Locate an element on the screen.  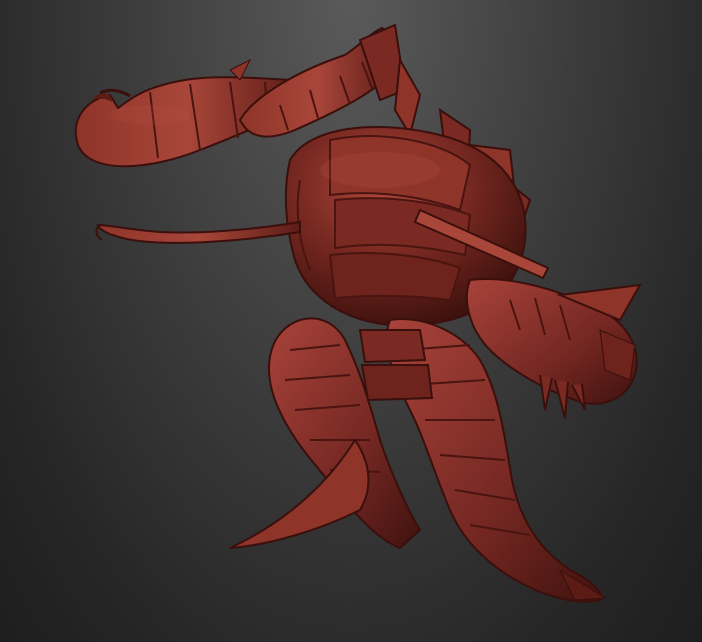
horn-highlight is located at coordinates (150, 115).